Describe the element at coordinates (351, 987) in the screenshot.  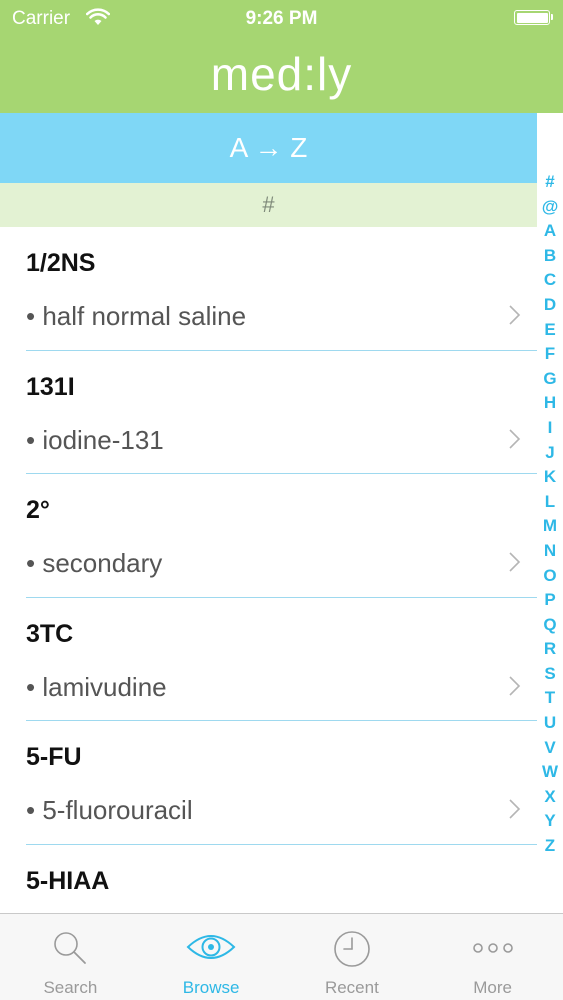
I see `tab-label: Recent` at that location.